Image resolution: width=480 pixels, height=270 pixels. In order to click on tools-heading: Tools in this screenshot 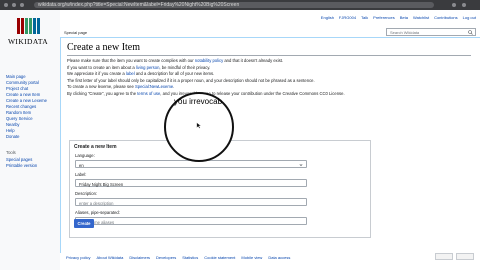, I will do `click(11, 152)`.